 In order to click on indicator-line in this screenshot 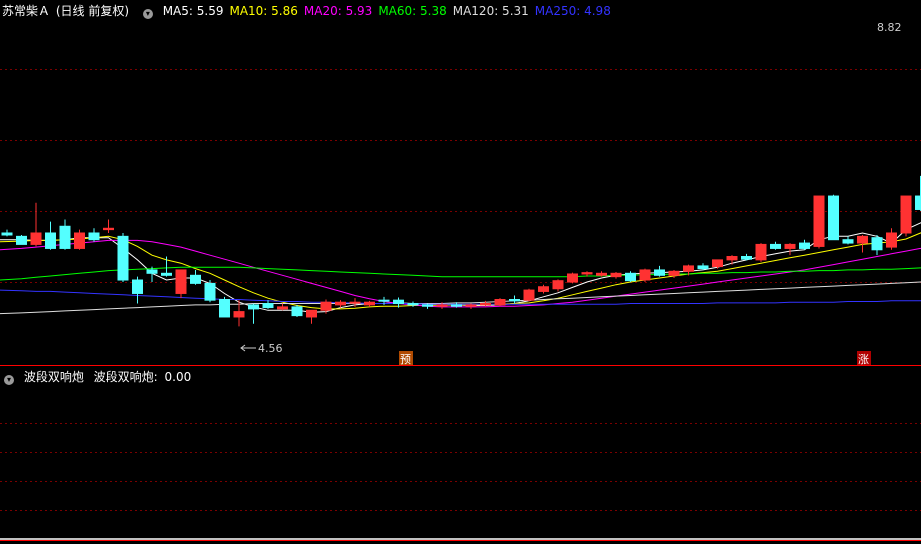, I will do `click(460, 539)`.